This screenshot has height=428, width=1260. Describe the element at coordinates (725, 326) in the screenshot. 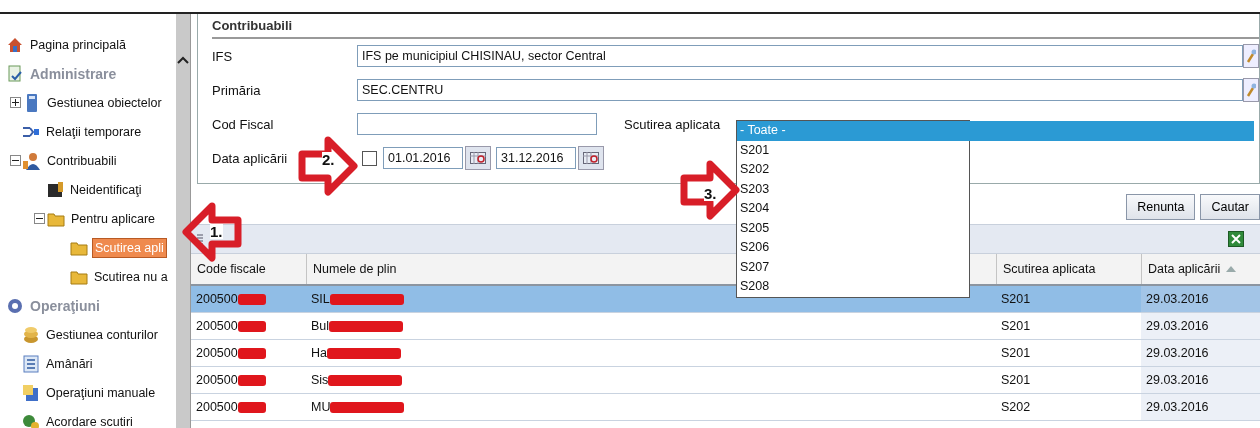

I see `table-row: 200500 Bul S201 29.03.2016` at that location.